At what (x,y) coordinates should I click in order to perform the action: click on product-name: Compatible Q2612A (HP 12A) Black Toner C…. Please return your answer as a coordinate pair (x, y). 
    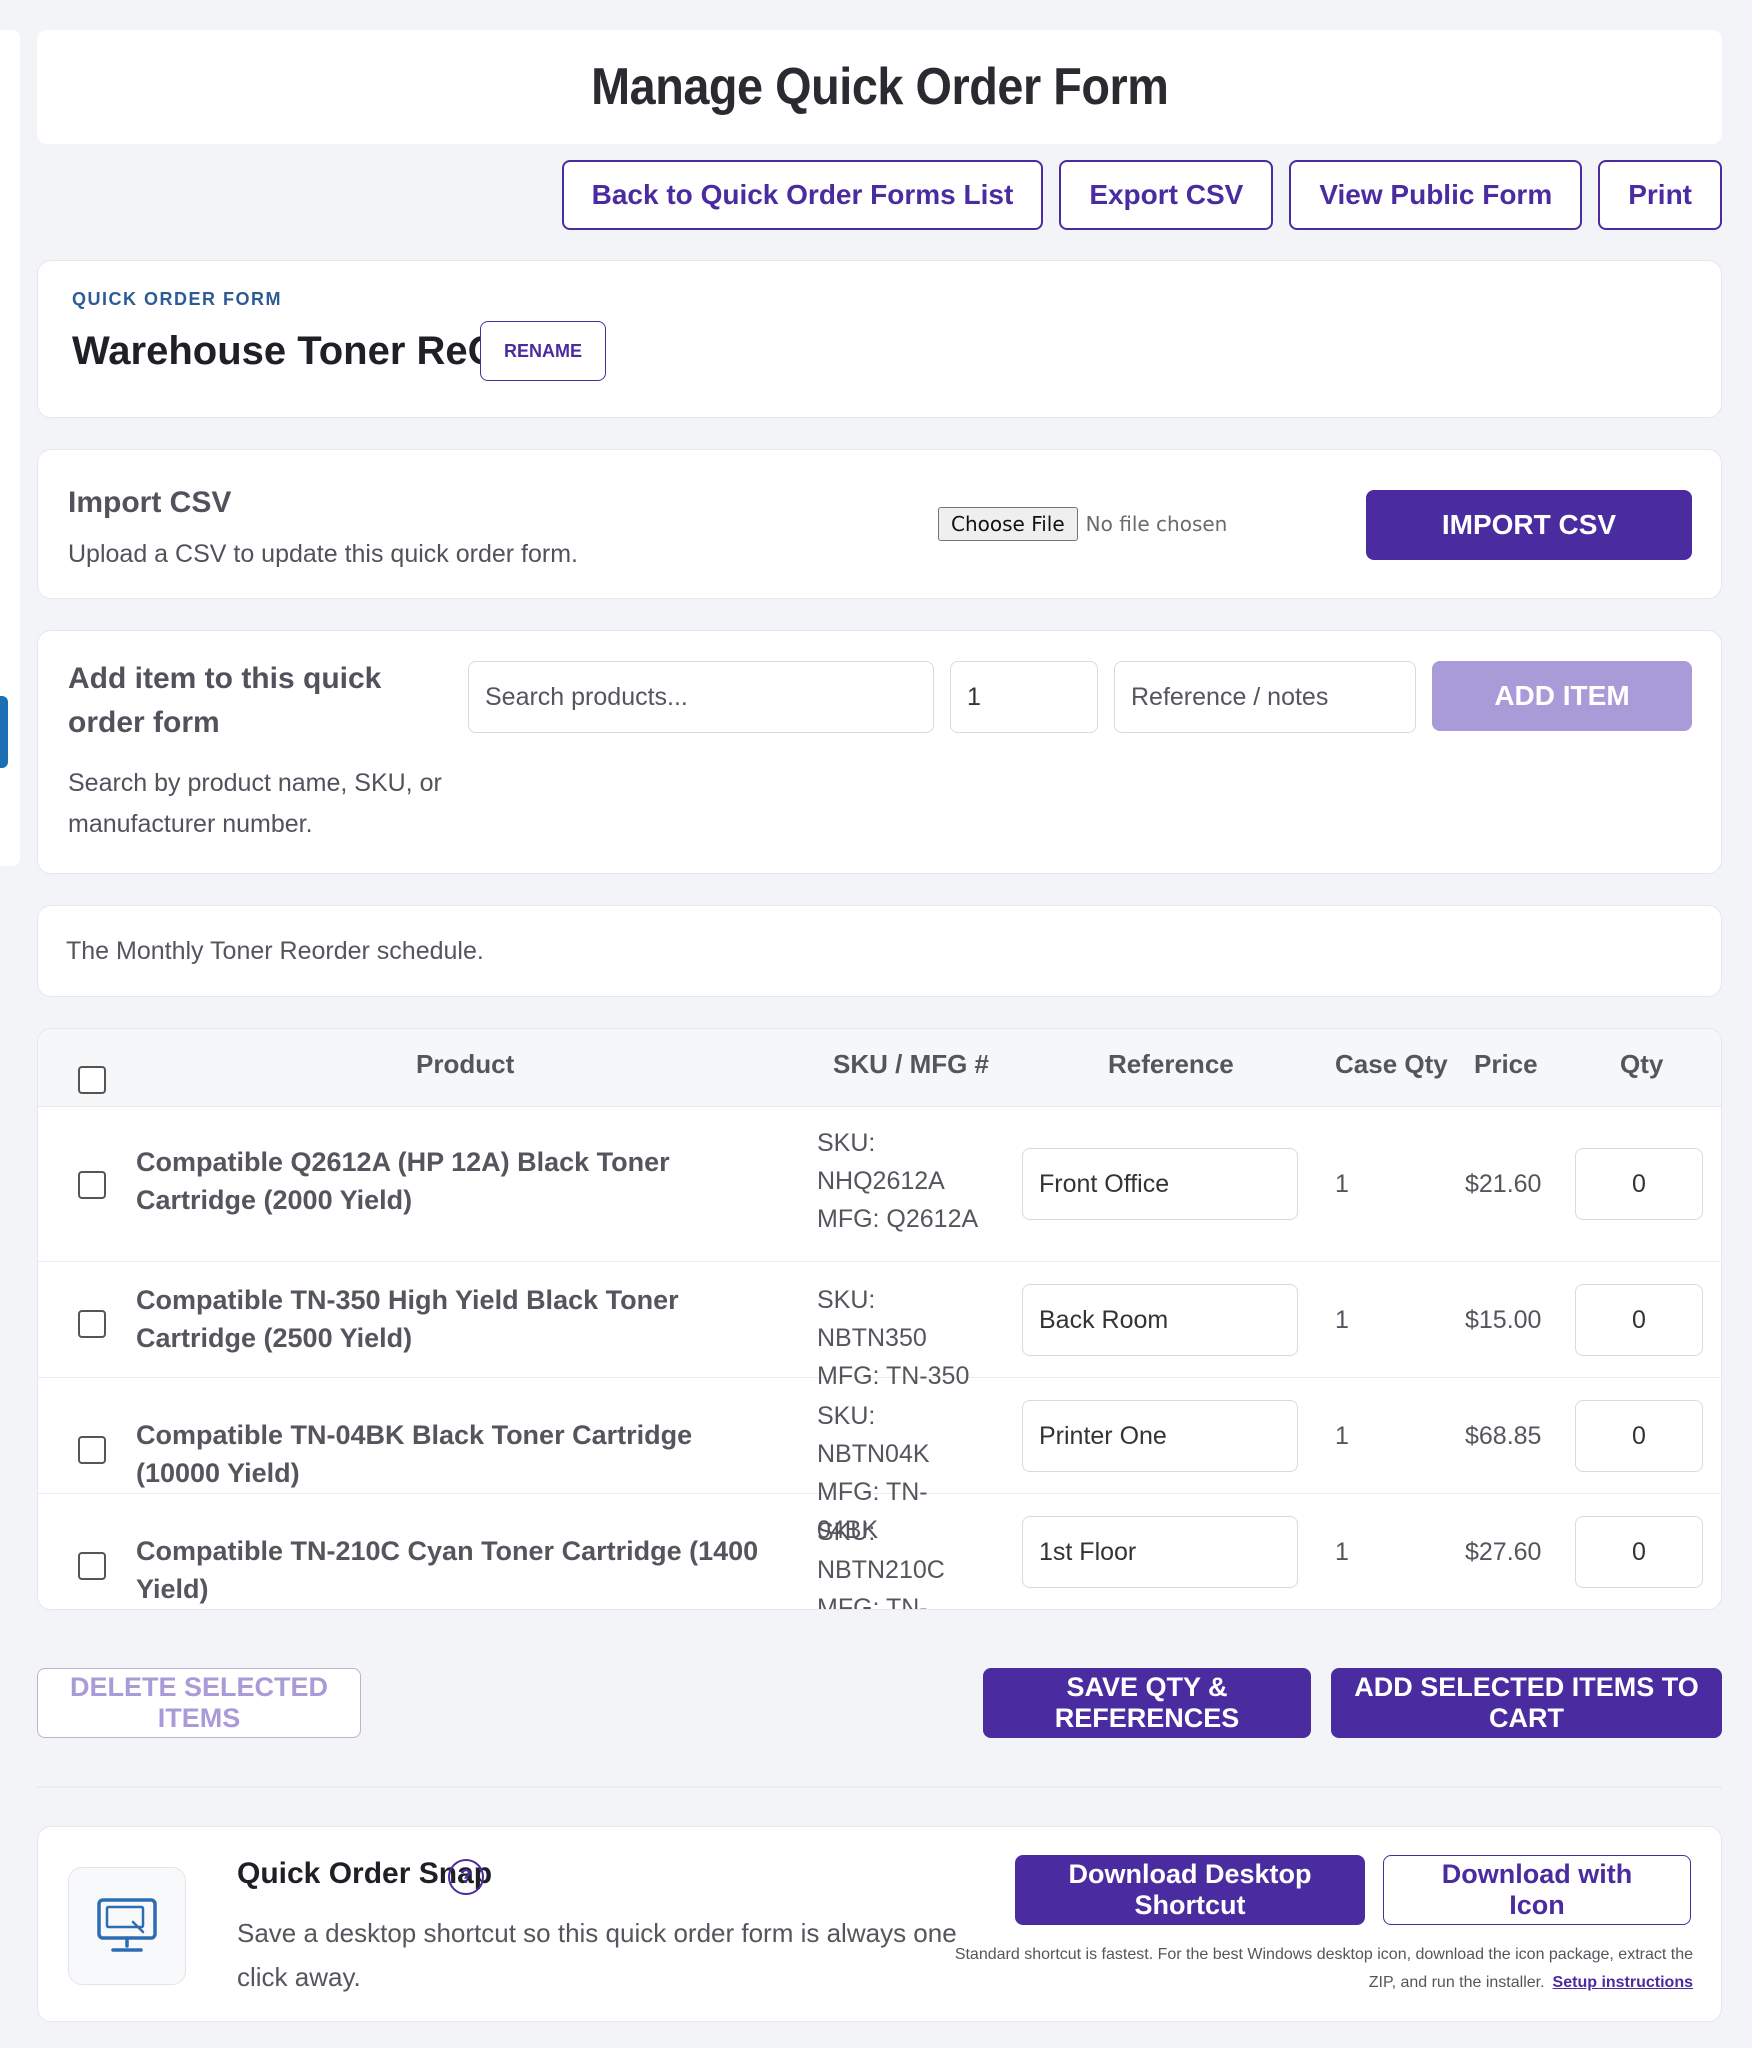
    Looking at the image, I should click on (403, 1181).